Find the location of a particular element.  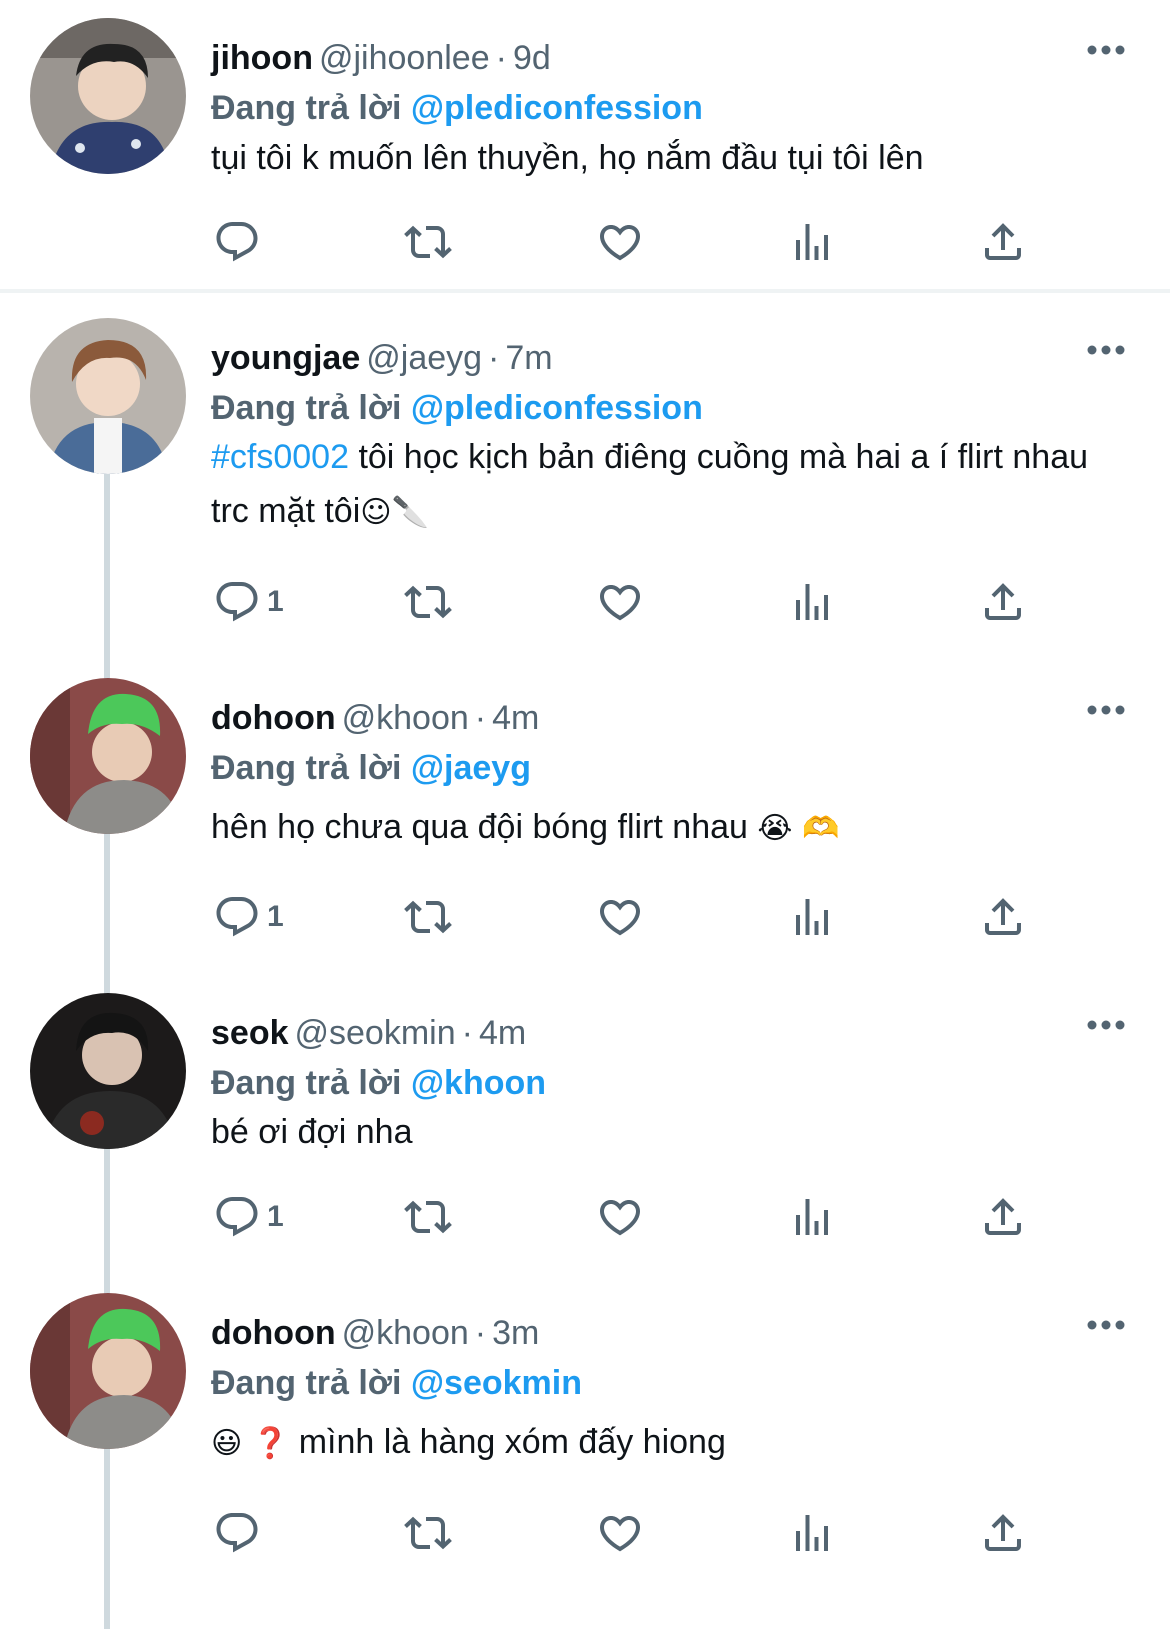

replying-mention: @khoon is located at coordinates (478, 1083).